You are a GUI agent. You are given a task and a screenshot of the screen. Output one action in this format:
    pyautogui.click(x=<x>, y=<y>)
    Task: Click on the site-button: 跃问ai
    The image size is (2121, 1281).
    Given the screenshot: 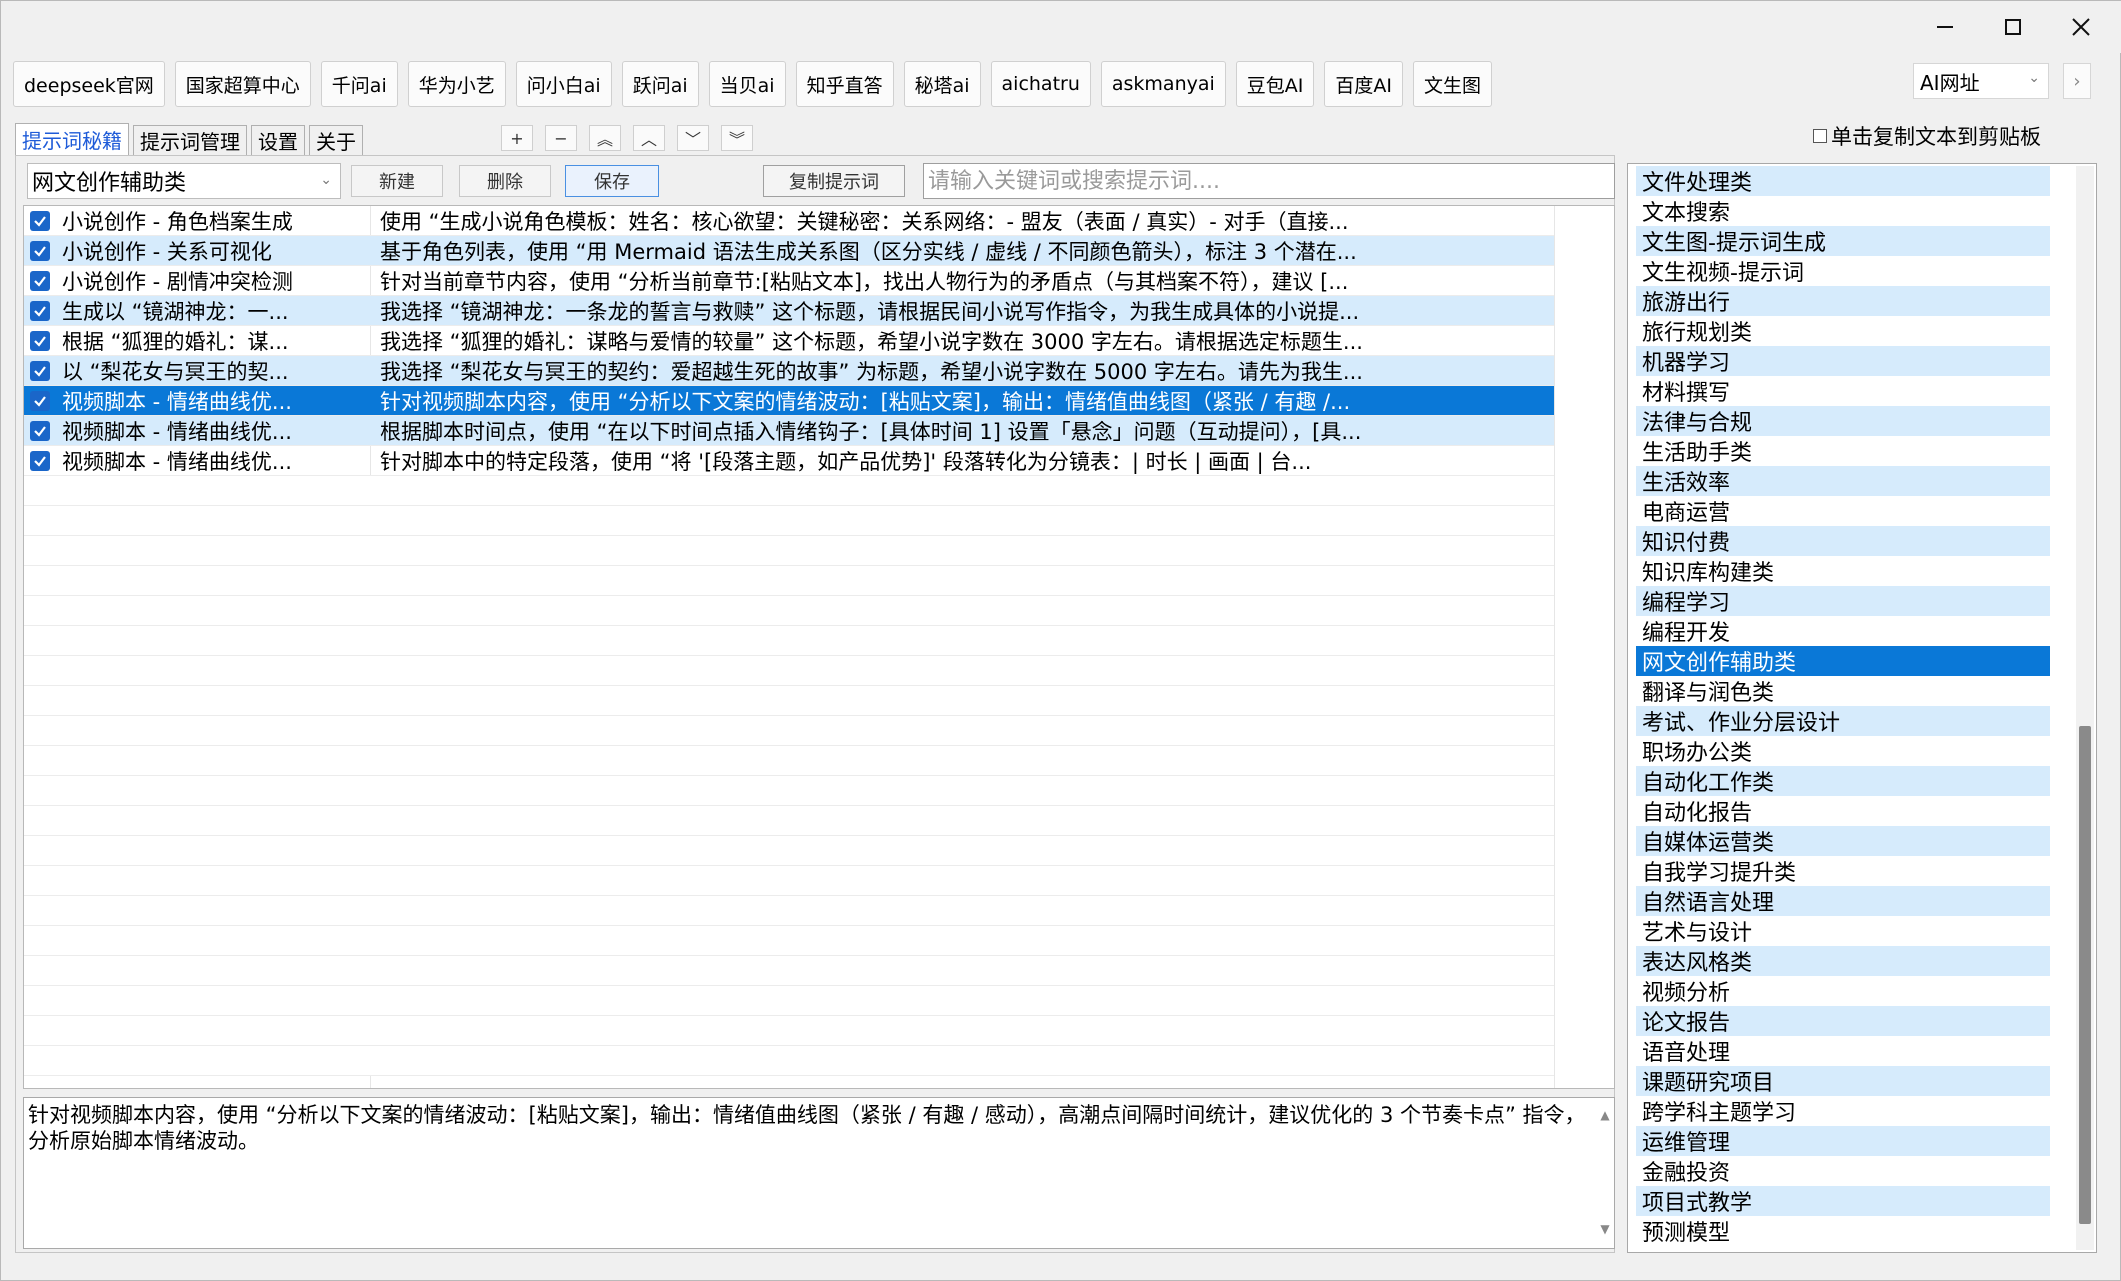 What is the action you would take?
    pyautogui.click(x=660, y=84)
    